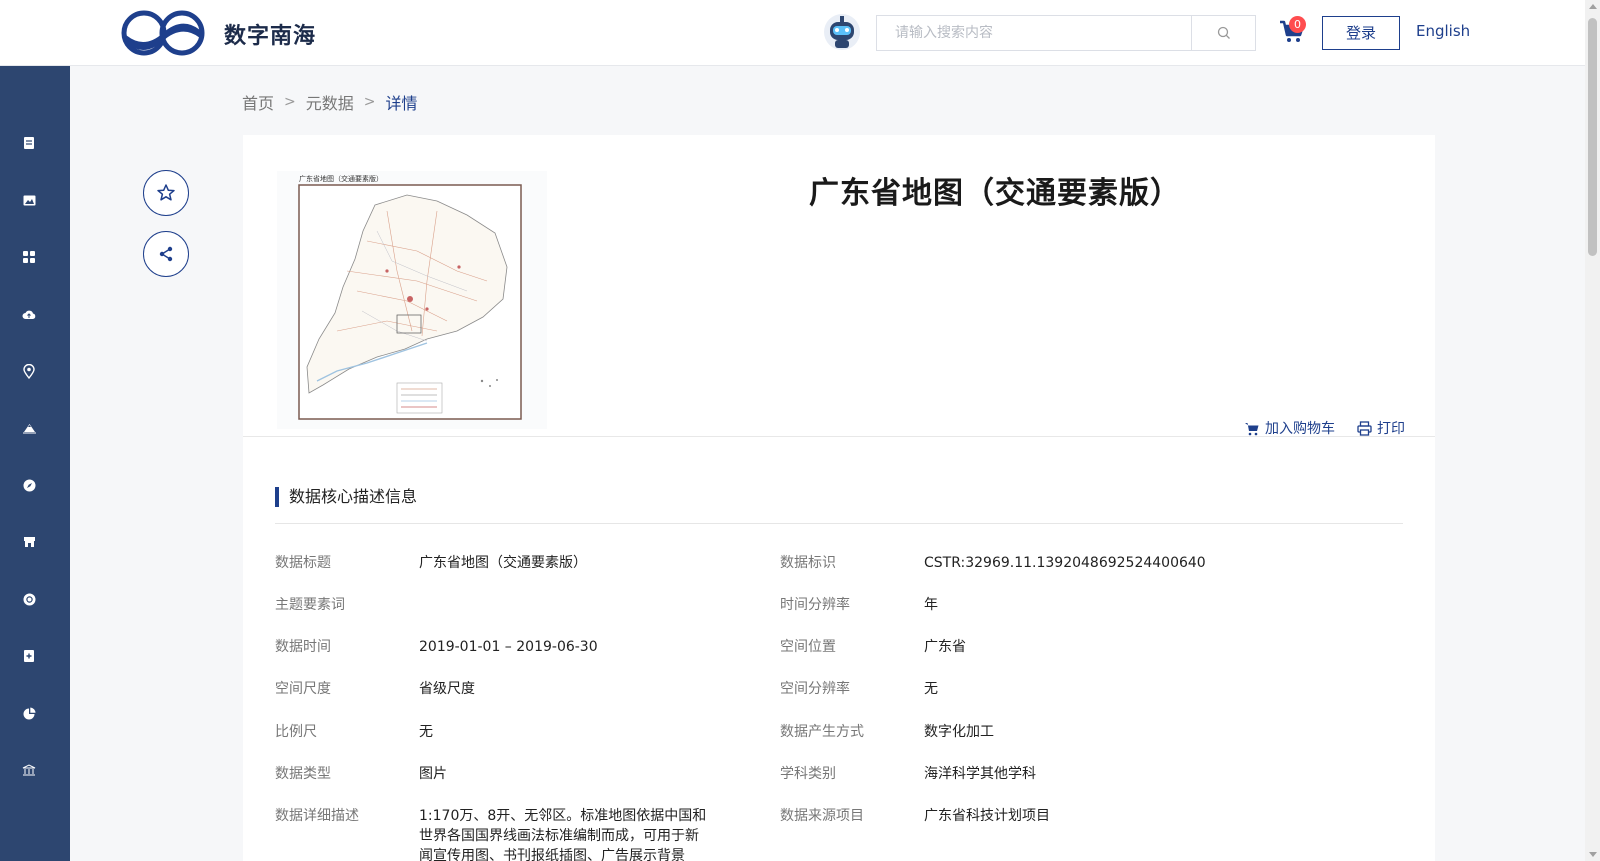 Image resolution: width=1600 pixels, height=861 pixels. I want to click on image-icon, so click(29, 200).